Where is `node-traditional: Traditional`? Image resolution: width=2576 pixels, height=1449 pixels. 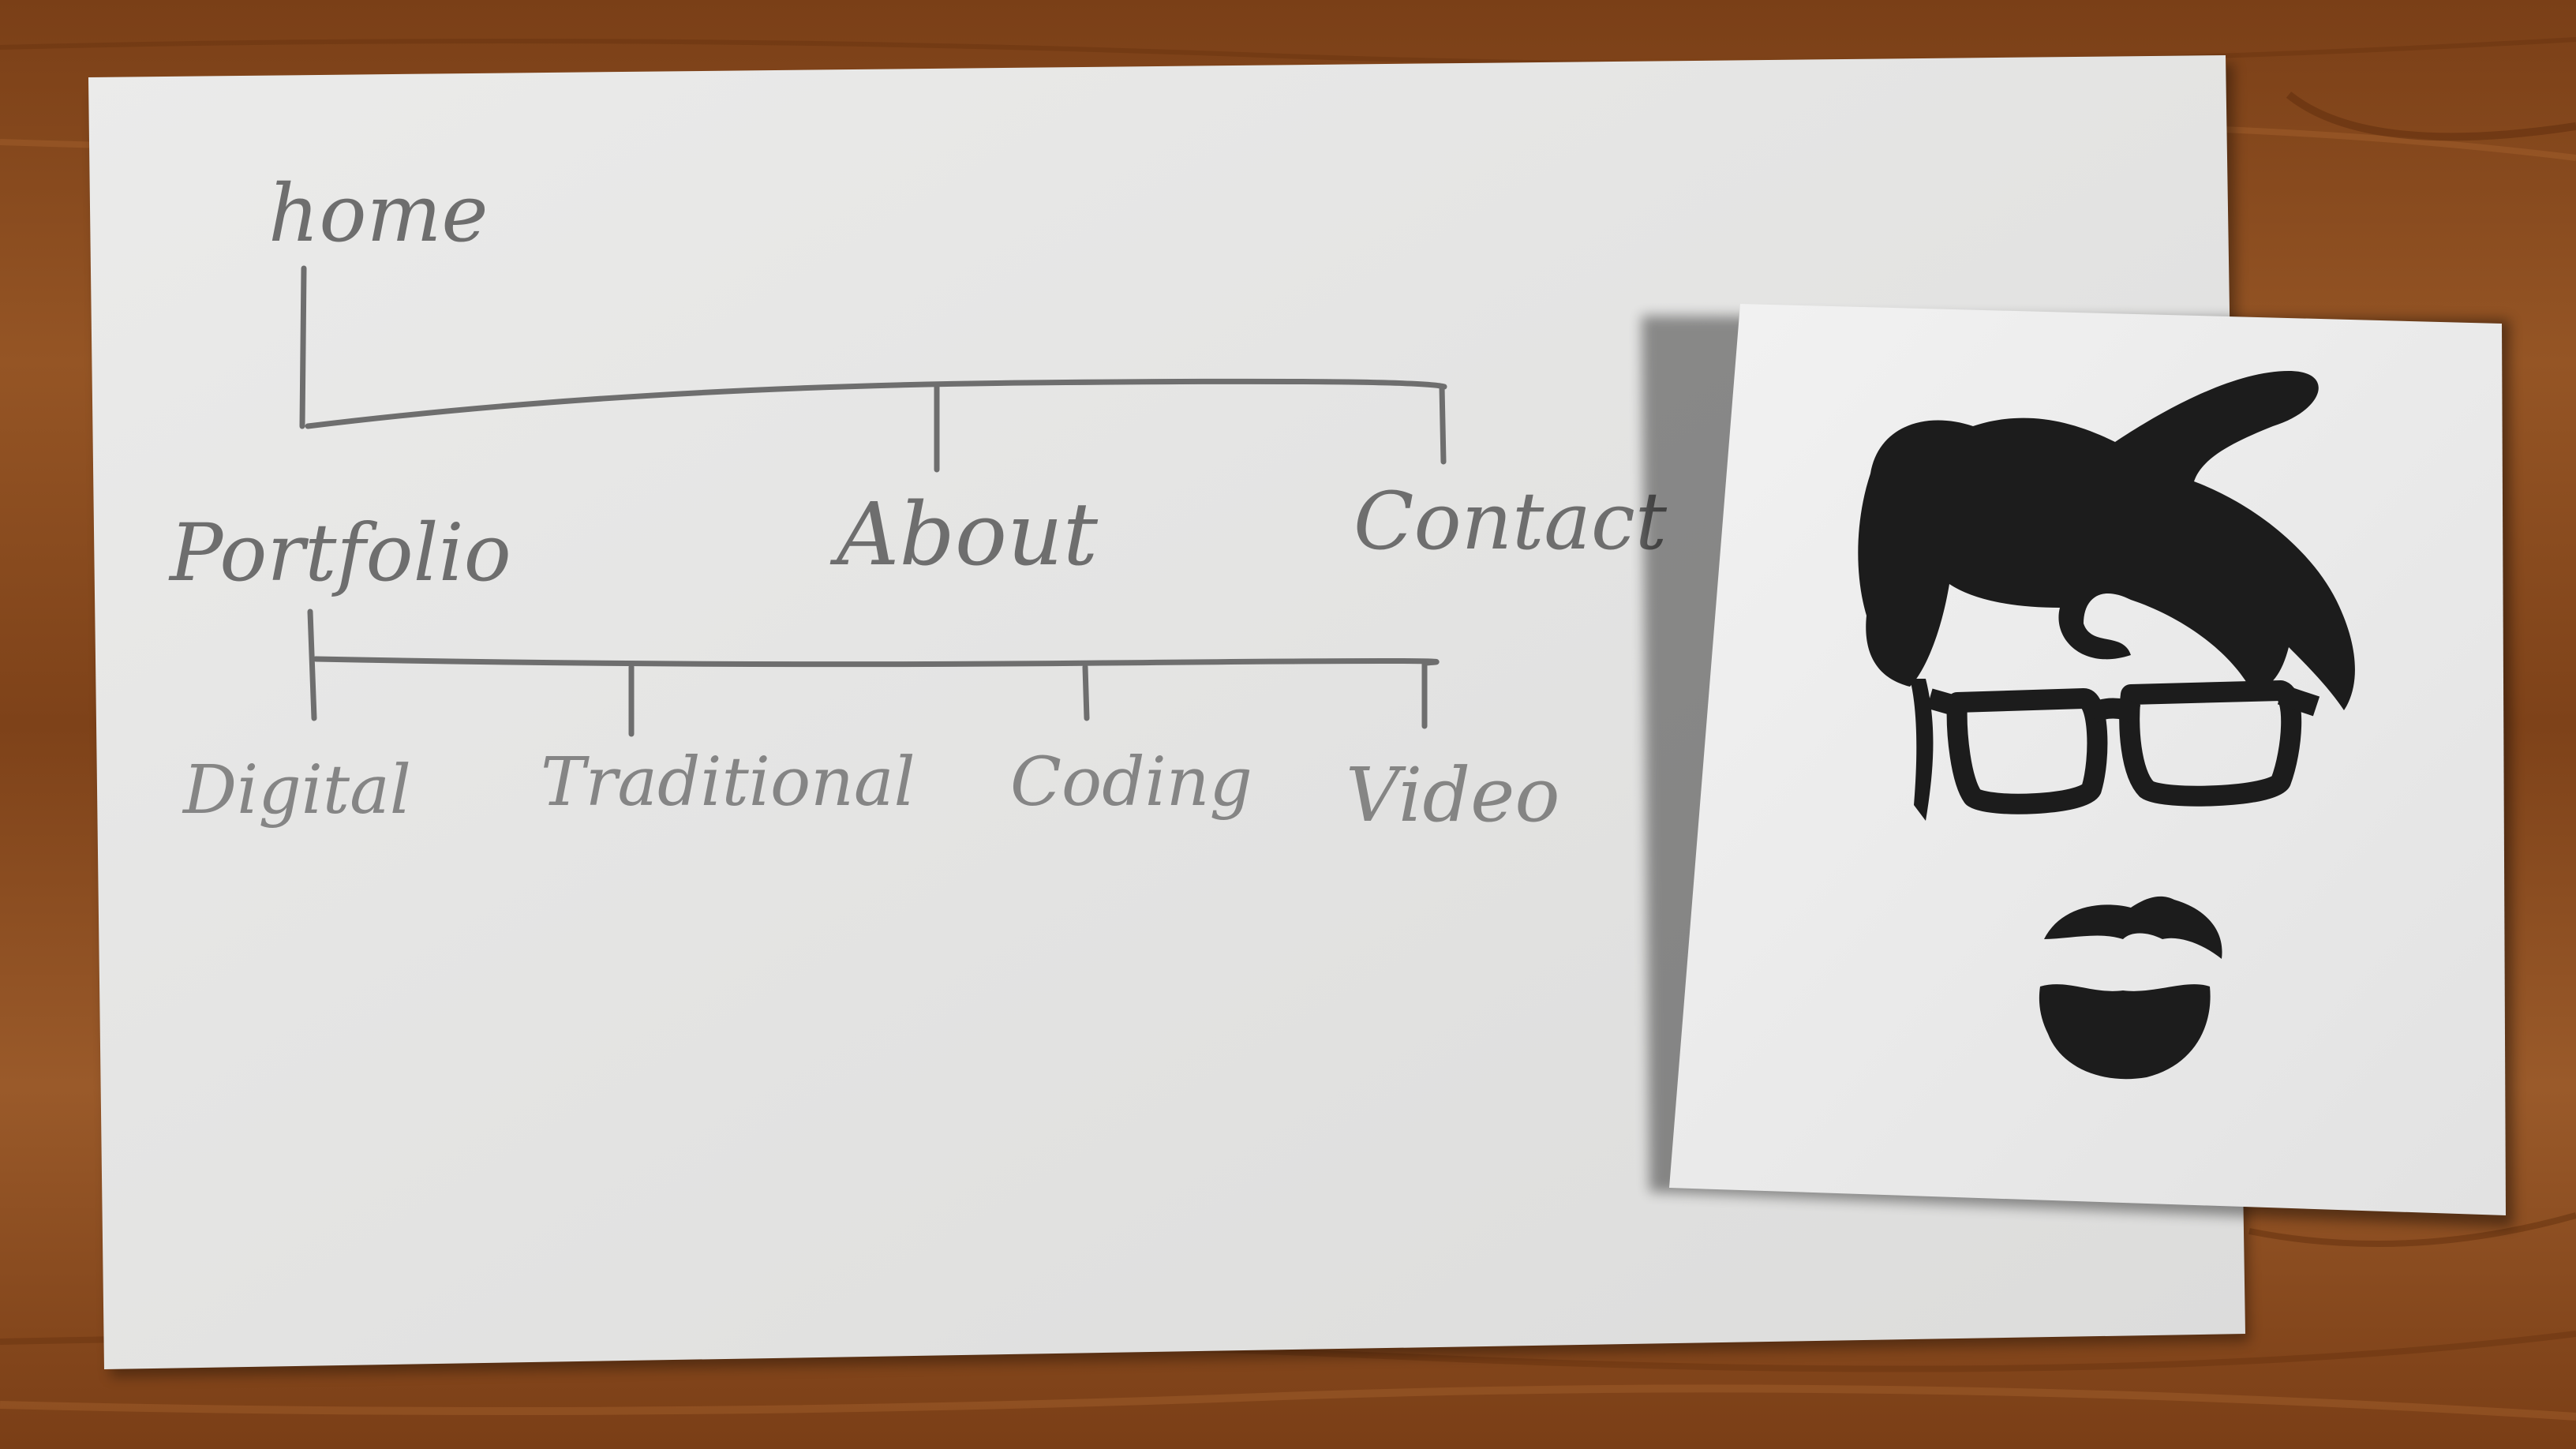 node-traditional: Traditional is located at coordinates (728, 782).